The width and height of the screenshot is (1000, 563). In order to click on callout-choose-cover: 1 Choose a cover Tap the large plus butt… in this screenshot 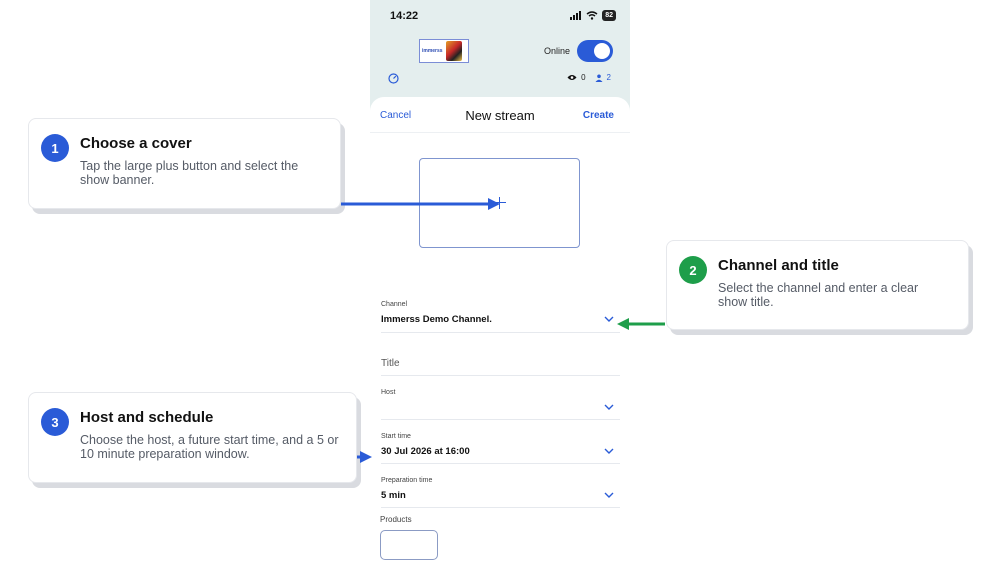, I will do `click(184, 163)`.